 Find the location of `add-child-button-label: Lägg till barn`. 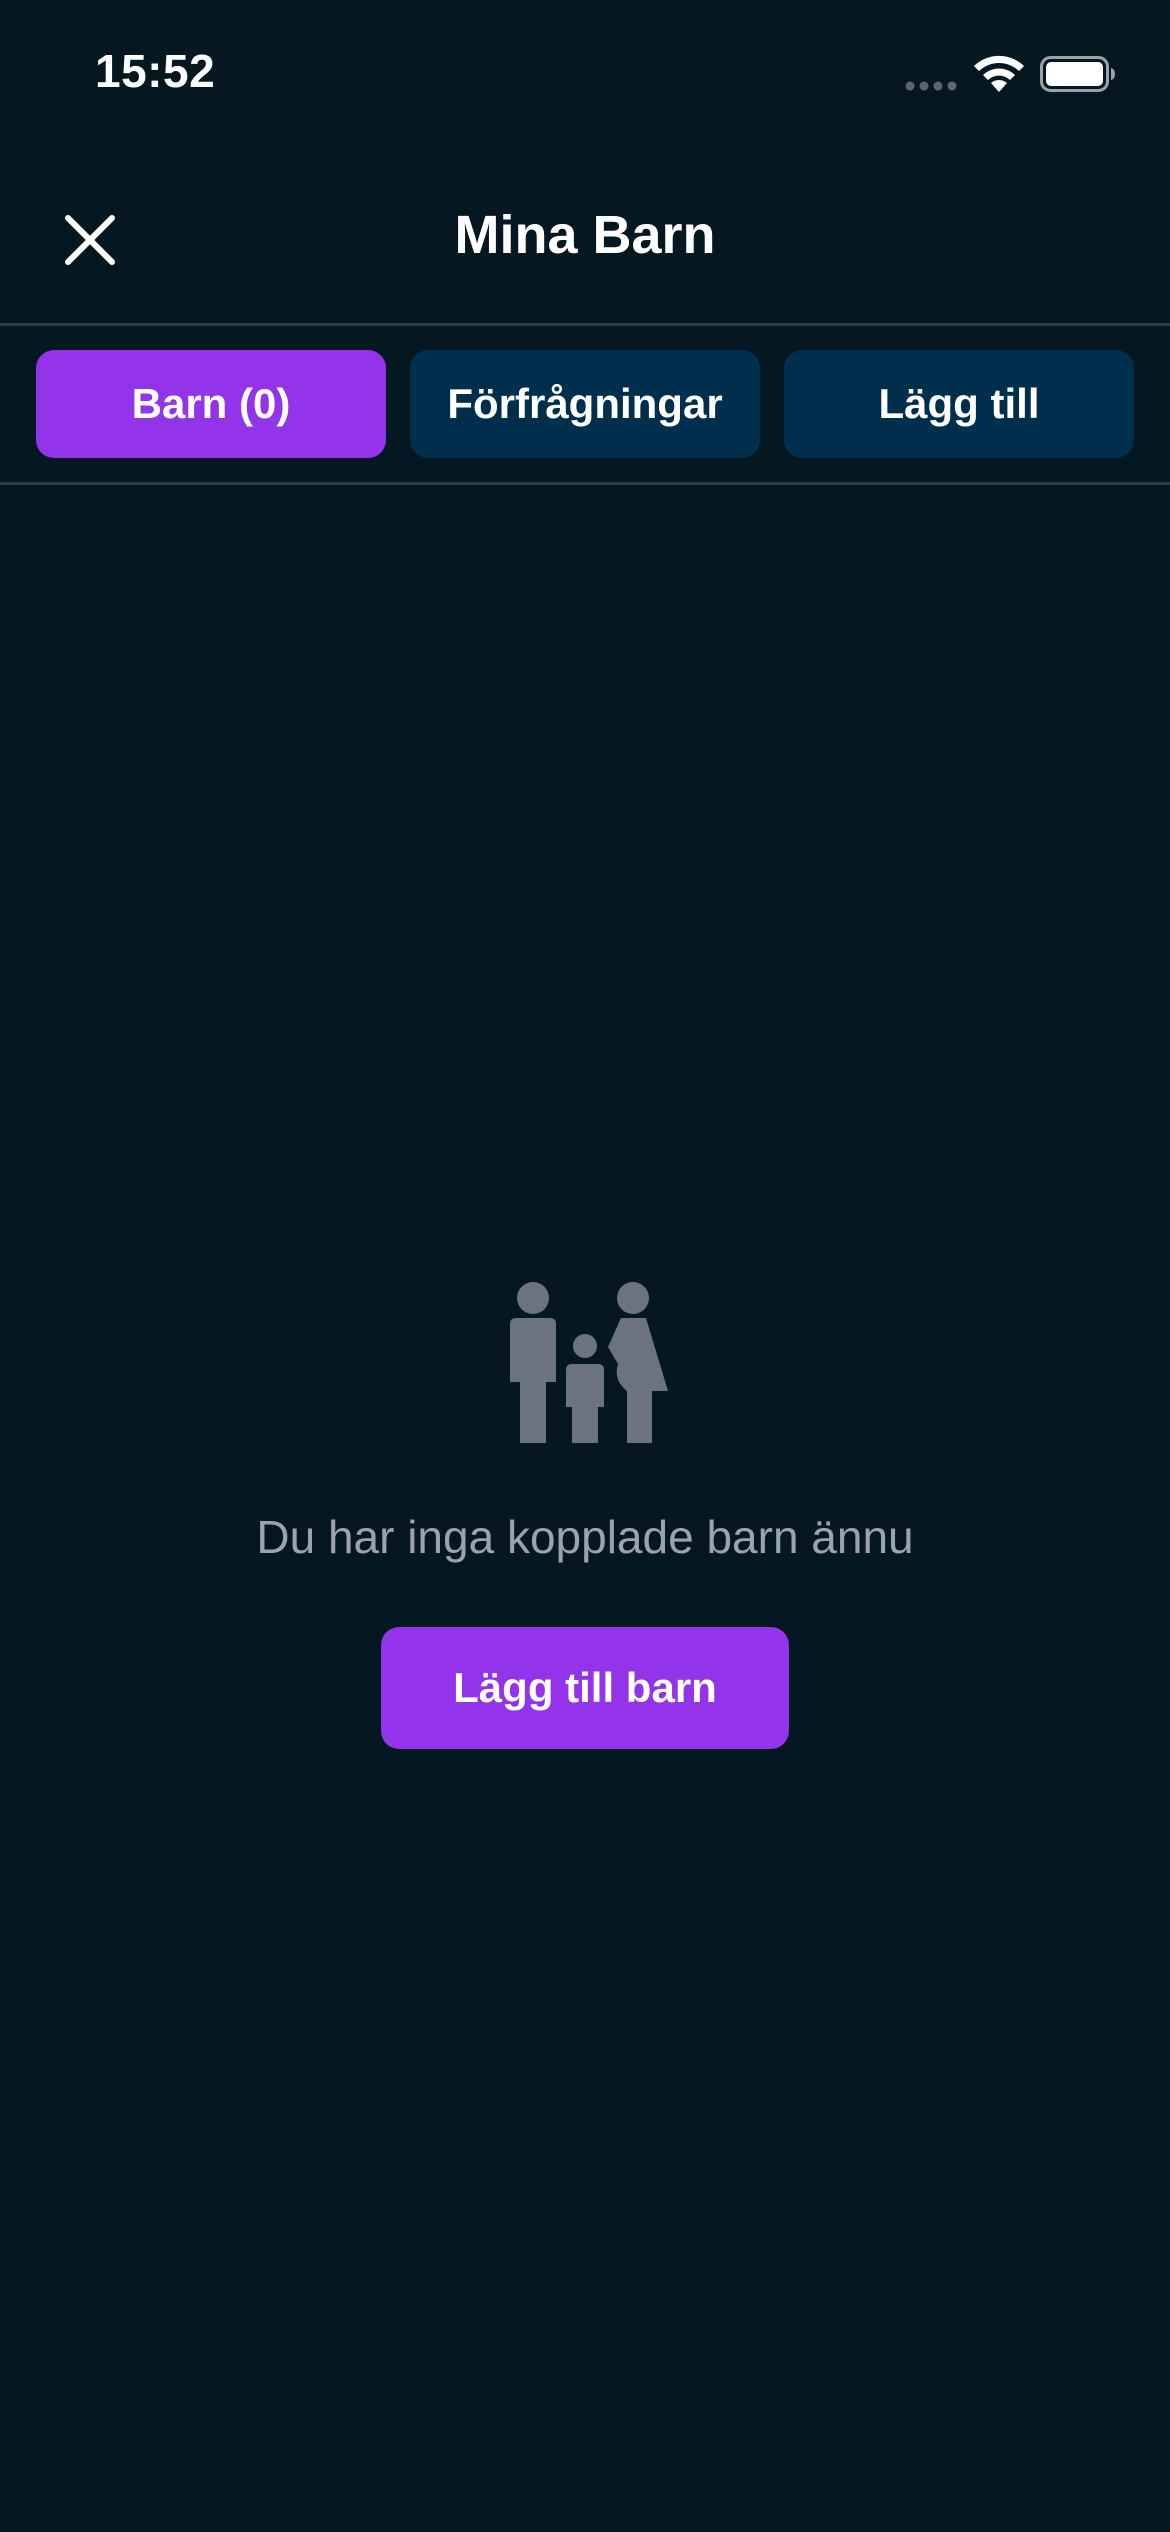

add-child-button-label: Lägg till barn is located at coordinates (585, 1687).